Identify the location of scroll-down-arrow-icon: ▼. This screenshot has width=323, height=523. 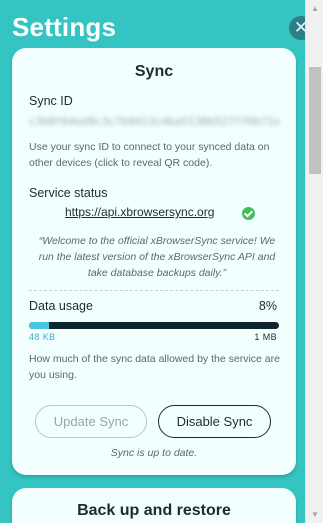
(314, 514).